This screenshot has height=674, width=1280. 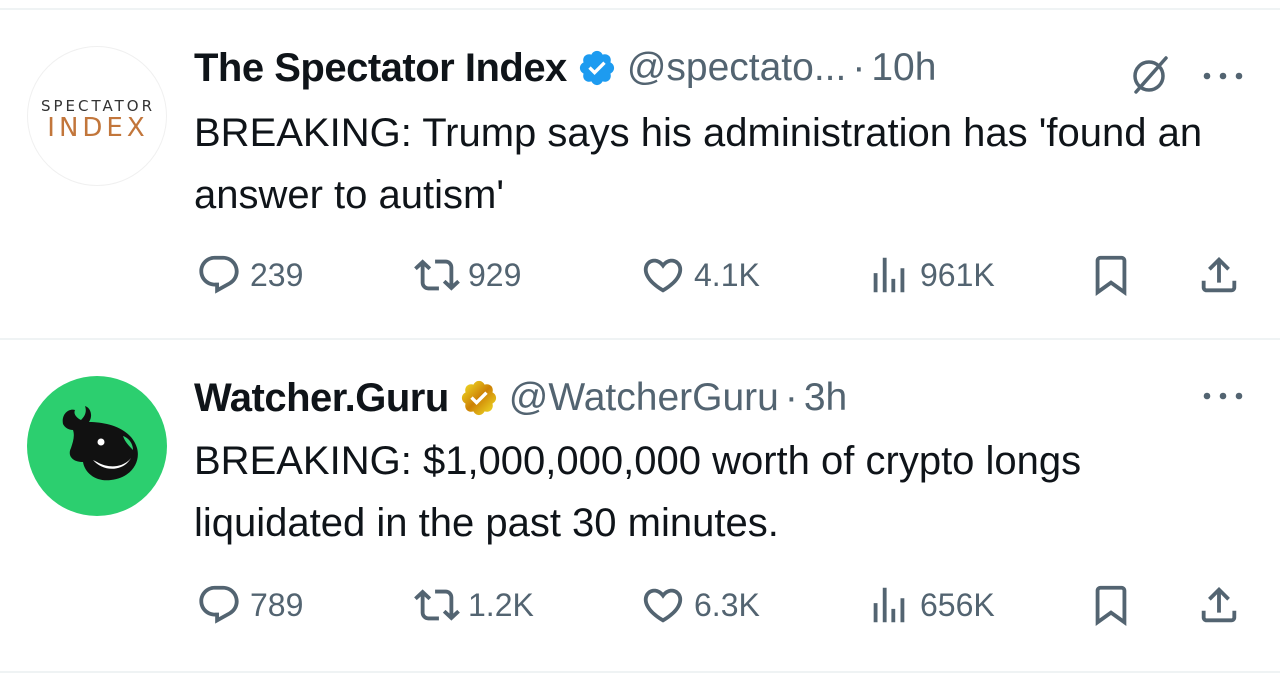 I want to click on tweet-actions: 239 929 4.1K 961K, so click(x=640, y=275).